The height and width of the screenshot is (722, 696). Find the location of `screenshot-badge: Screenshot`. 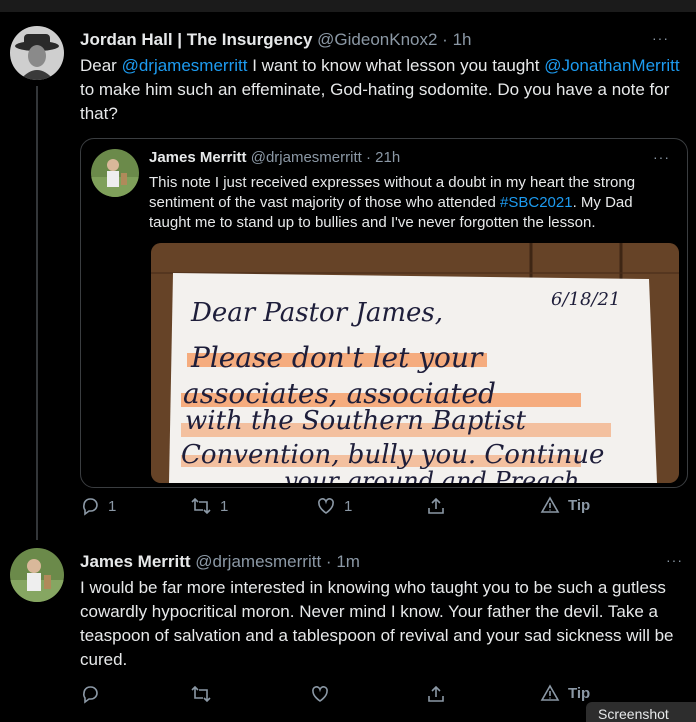

screenshot-badge: Screenshot is located at coordinates (641, 712).